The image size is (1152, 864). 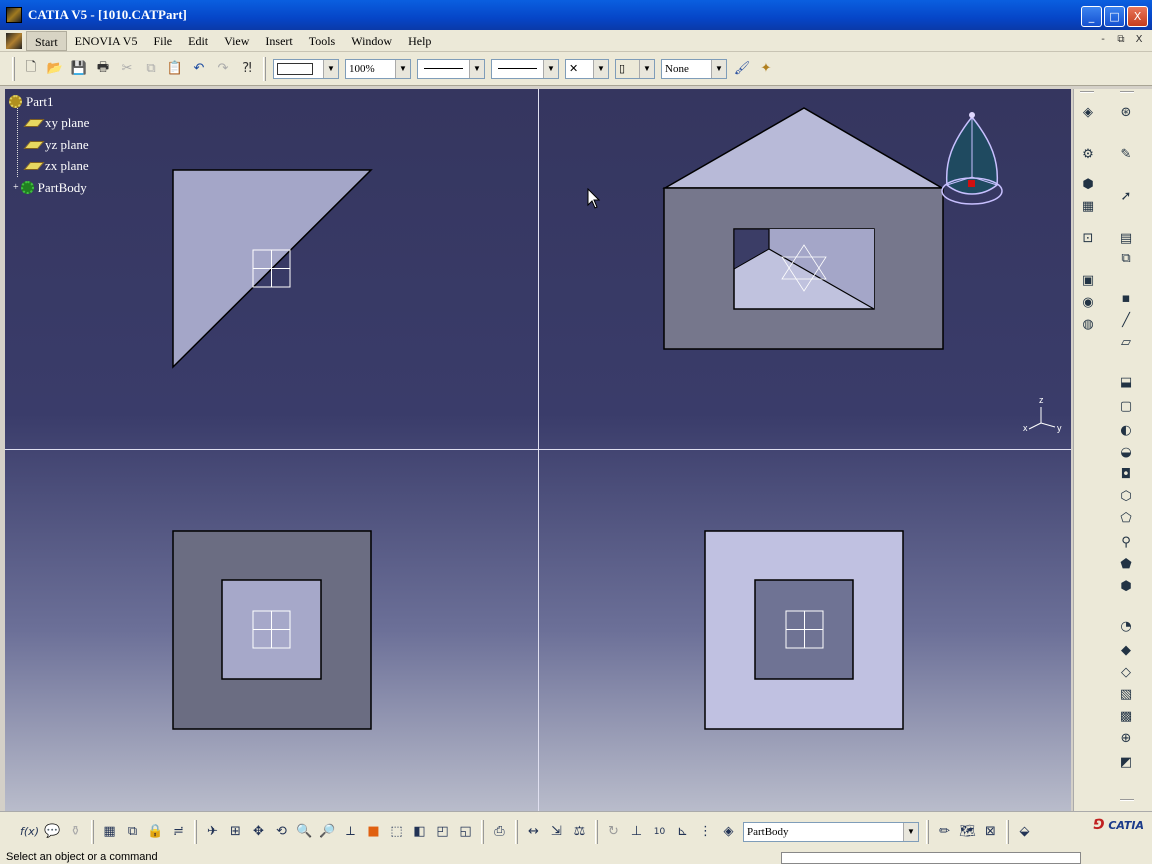 What do you see at coordinates (1103, 40) in the screenshot?
I see `doc-minimize-button: -` at bounding box center [1103, 40].